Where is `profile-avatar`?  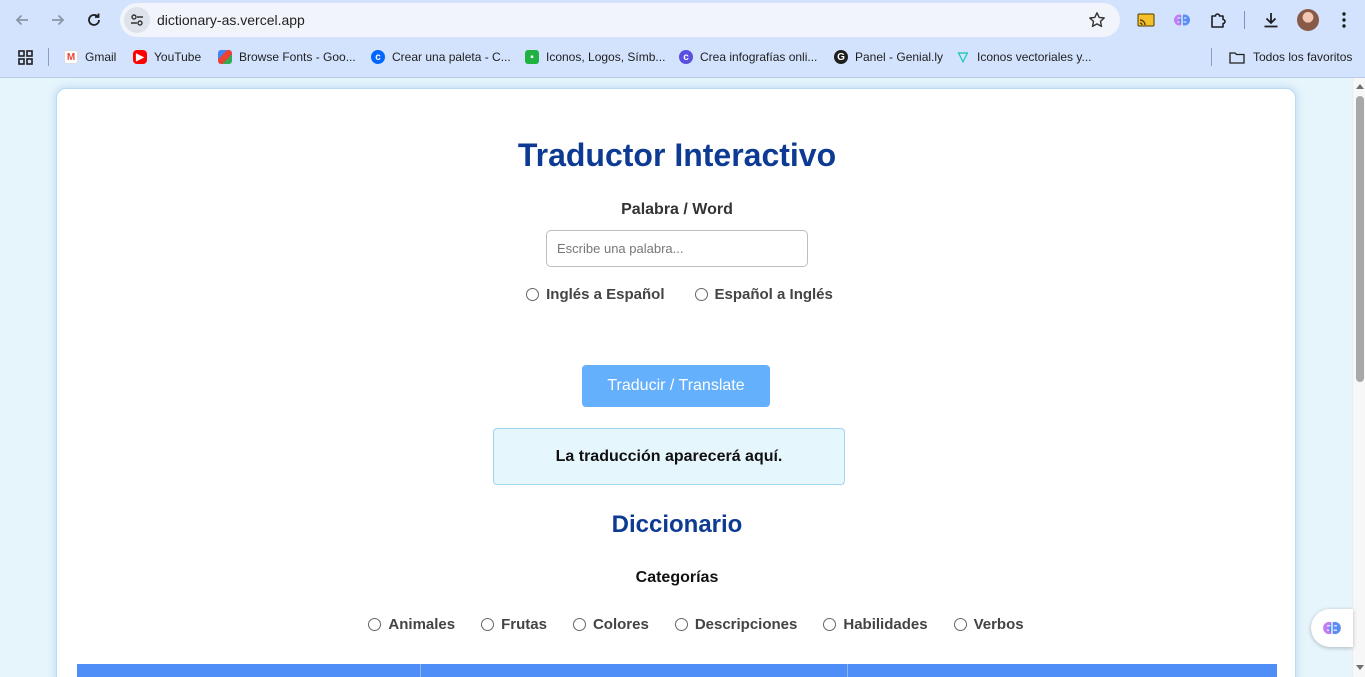 profile-avatar is located at coordinates (1308, 20).